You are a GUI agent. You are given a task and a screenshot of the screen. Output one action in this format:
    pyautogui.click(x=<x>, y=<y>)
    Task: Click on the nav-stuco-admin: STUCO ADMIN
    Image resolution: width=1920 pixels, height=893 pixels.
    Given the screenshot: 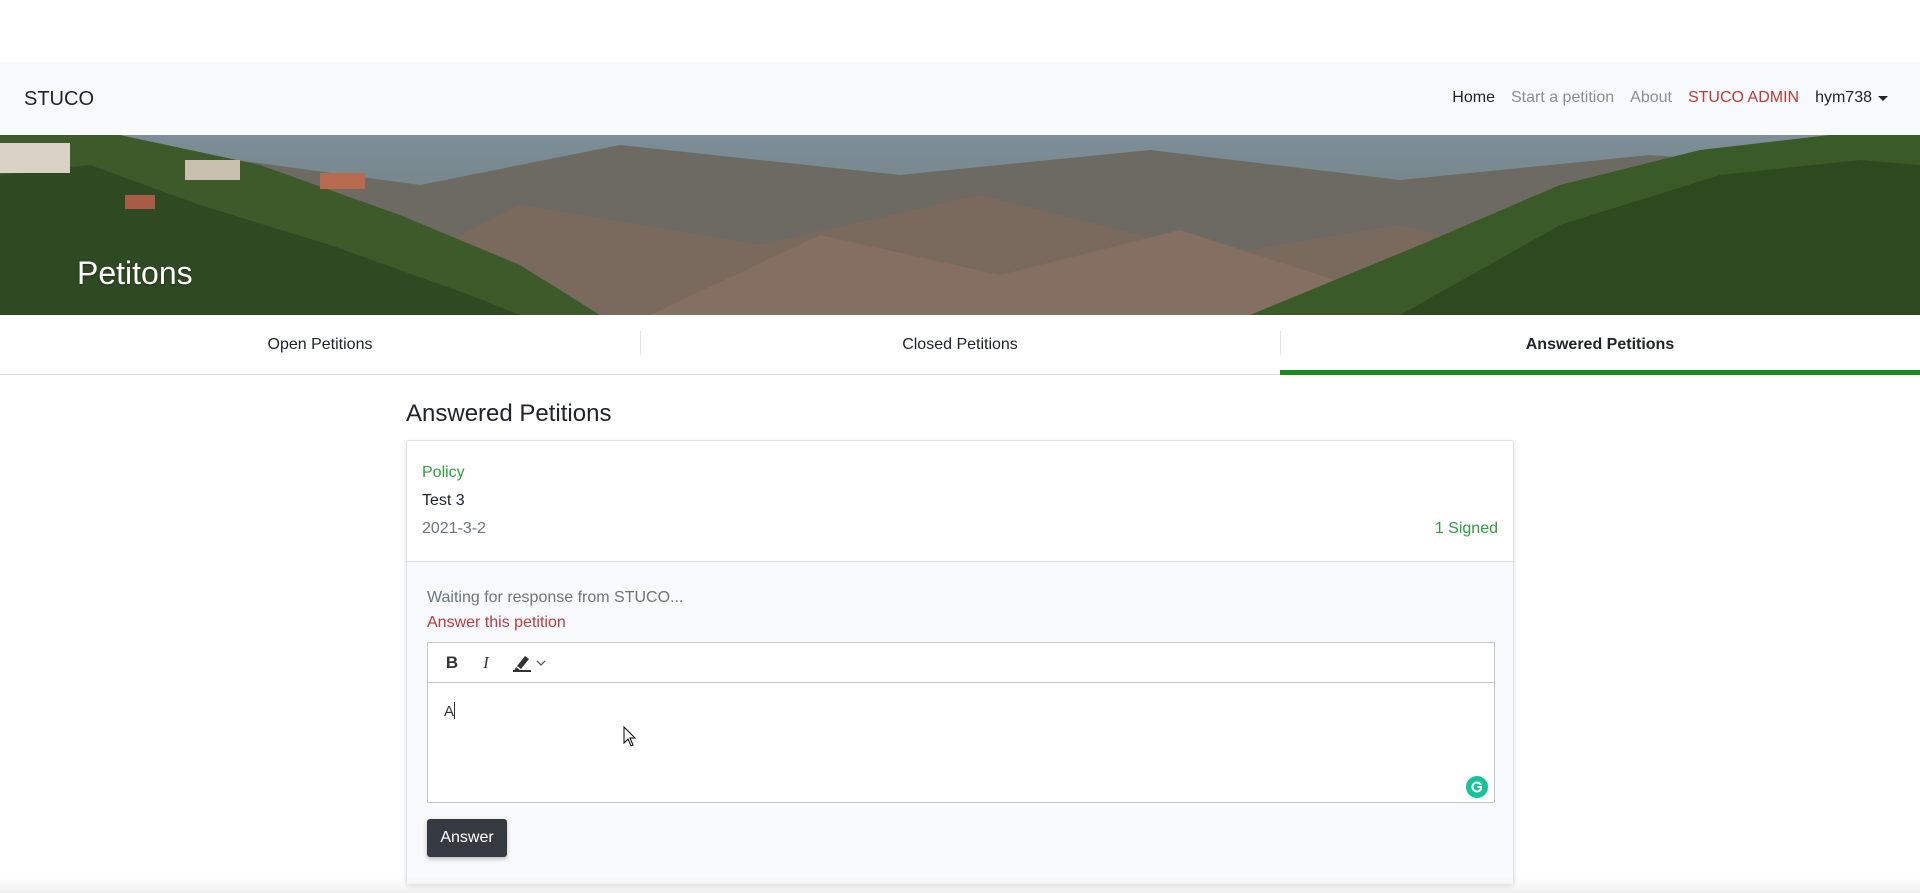 What is the action you would take?
    pyautogui.click(x=1743, y=98)
    